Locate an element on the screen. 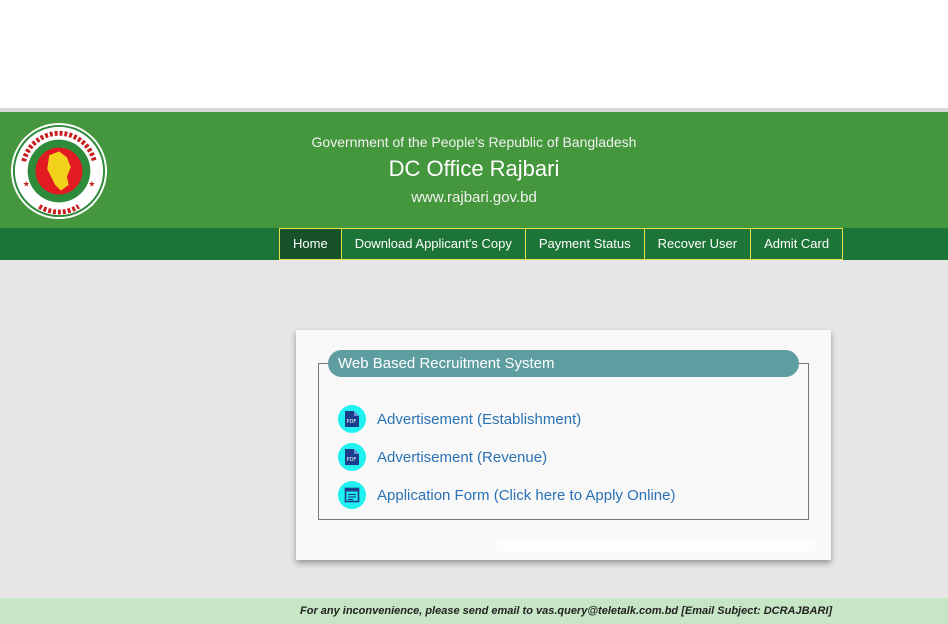  link-advertisement-establishment: PDF Advertisement (Establishment) is located at coordinates (506, 419).